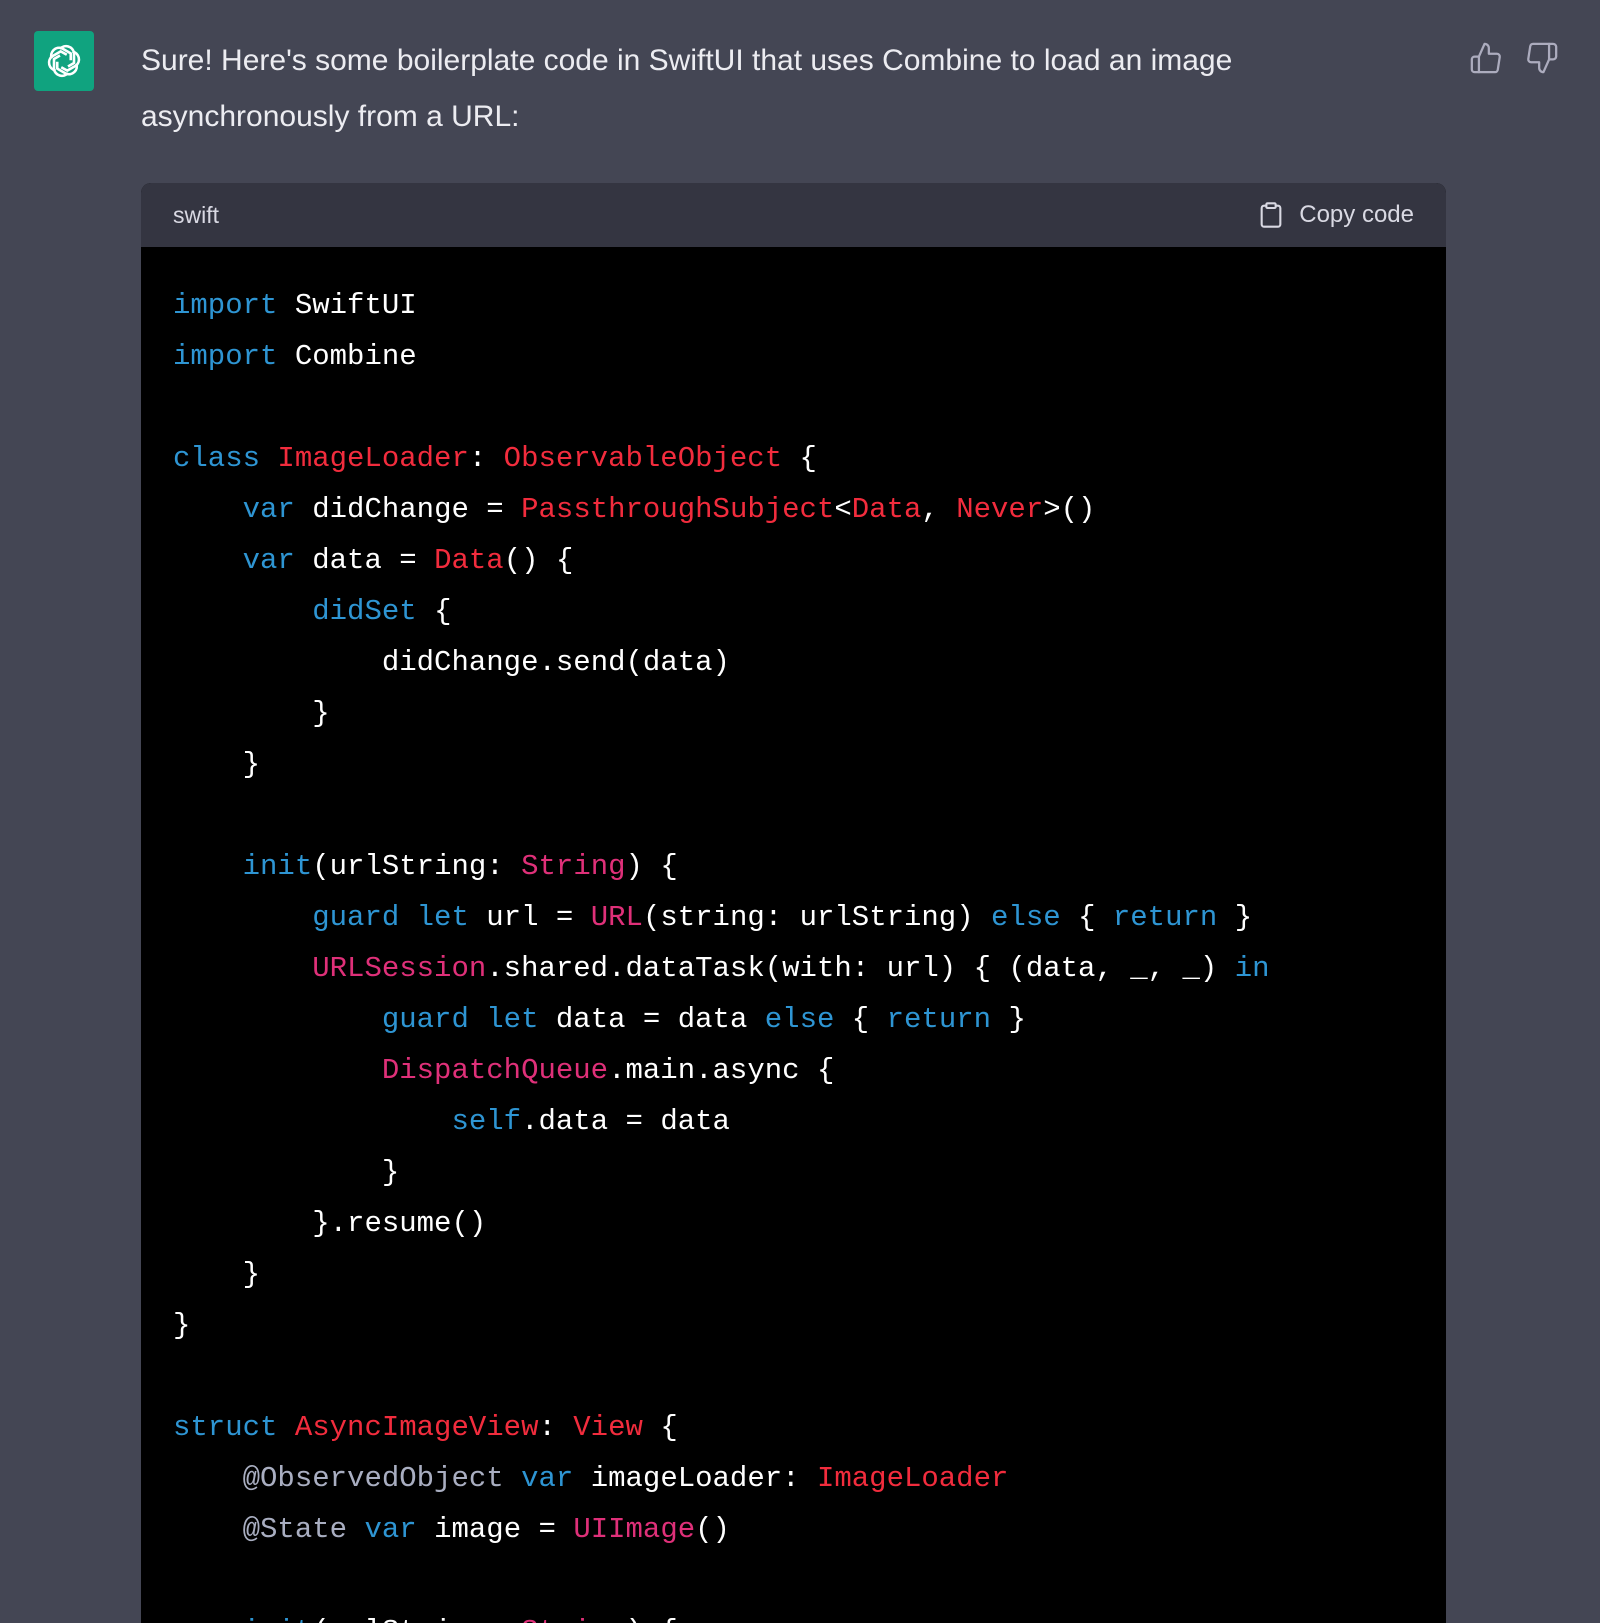 The image size is (1600, 1623). I want to click on assistant-avatar, so click(64, 61).